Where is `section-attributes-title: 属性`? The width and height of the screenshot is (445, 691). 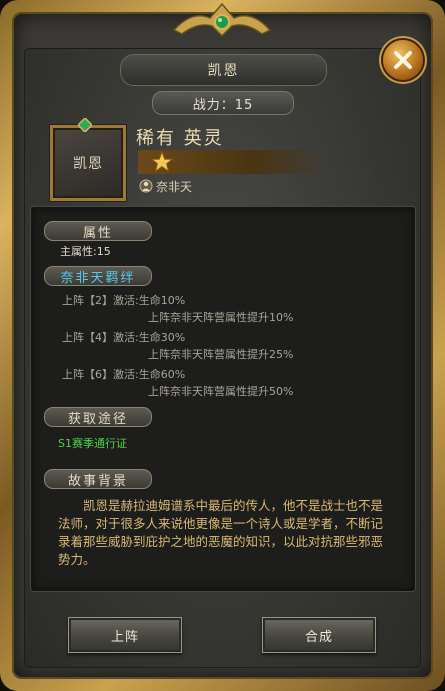
section-attributes-title: 属性 is located at coordinates (98, 231).